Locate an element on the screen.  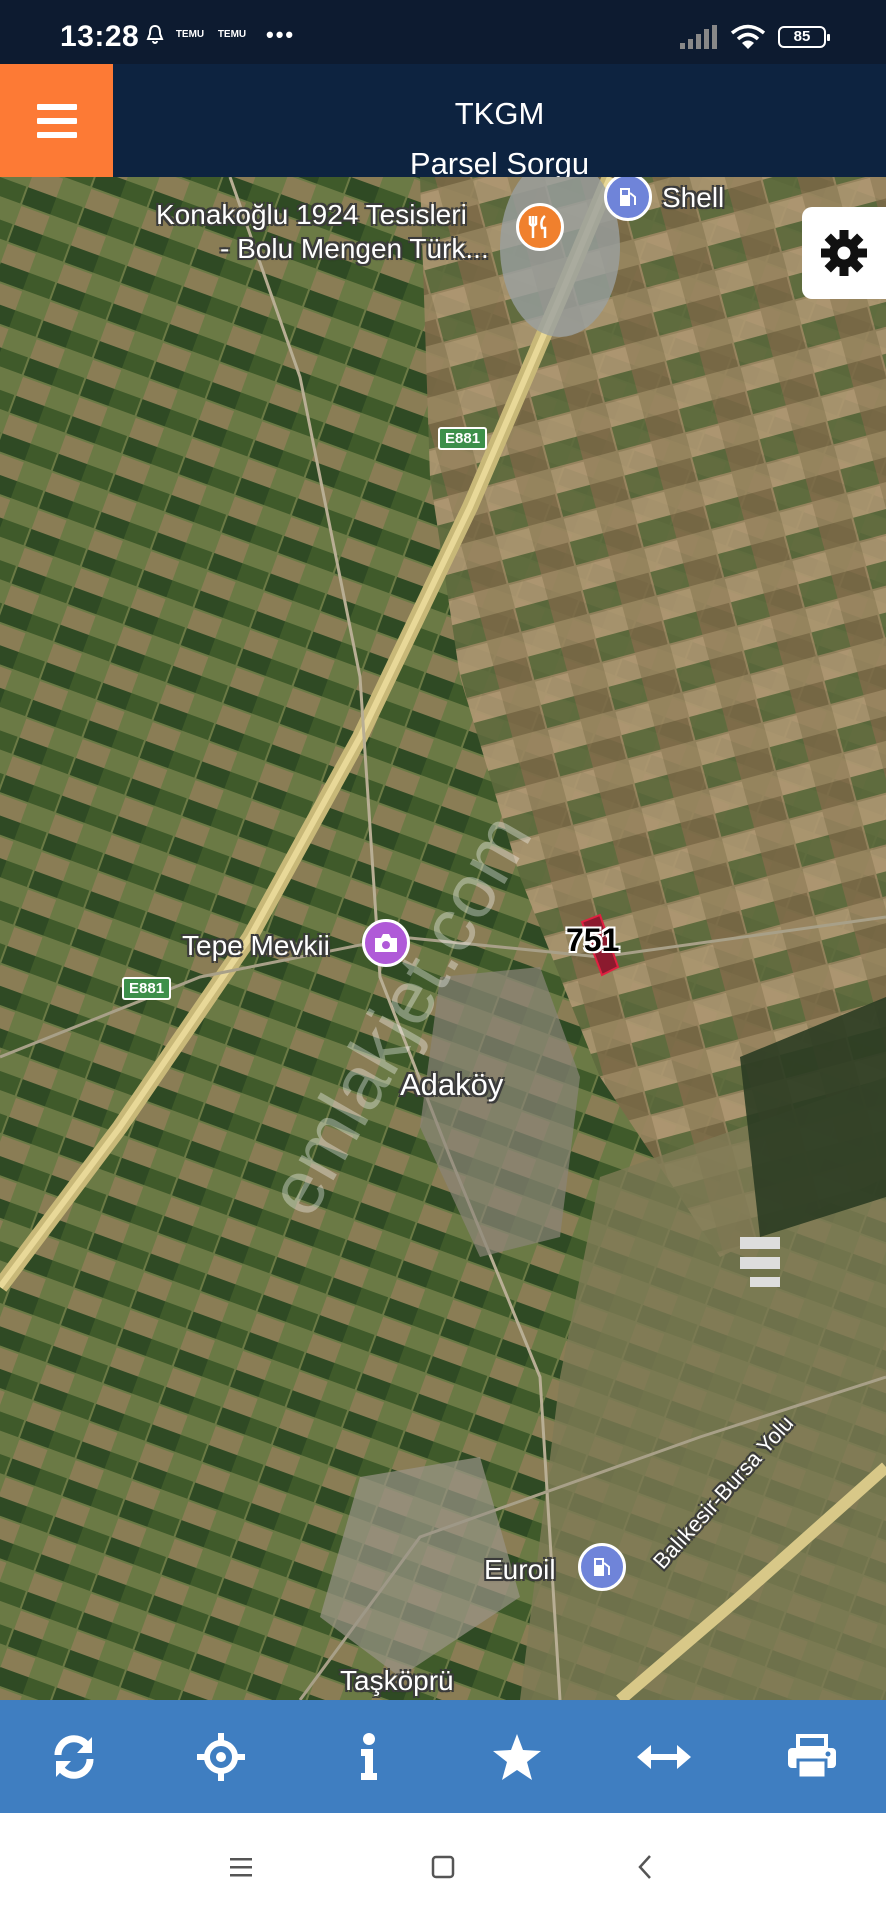
wifi-icon is located at coordinates (748, 36).